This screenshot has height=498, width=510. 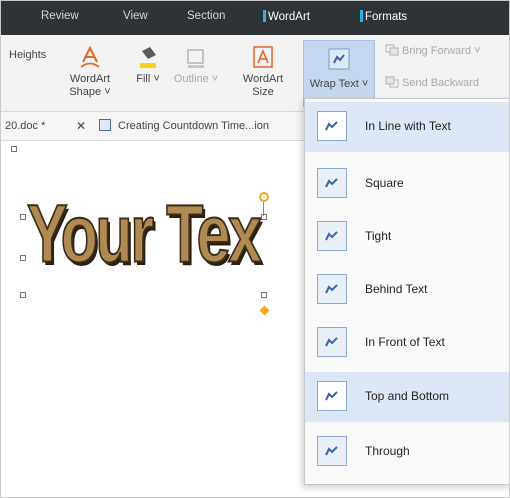 What do you see at coordinates (25, 126) in the screenshot?
I see `document-tab-current: 20.doc *` at bounding box center [25, 126].